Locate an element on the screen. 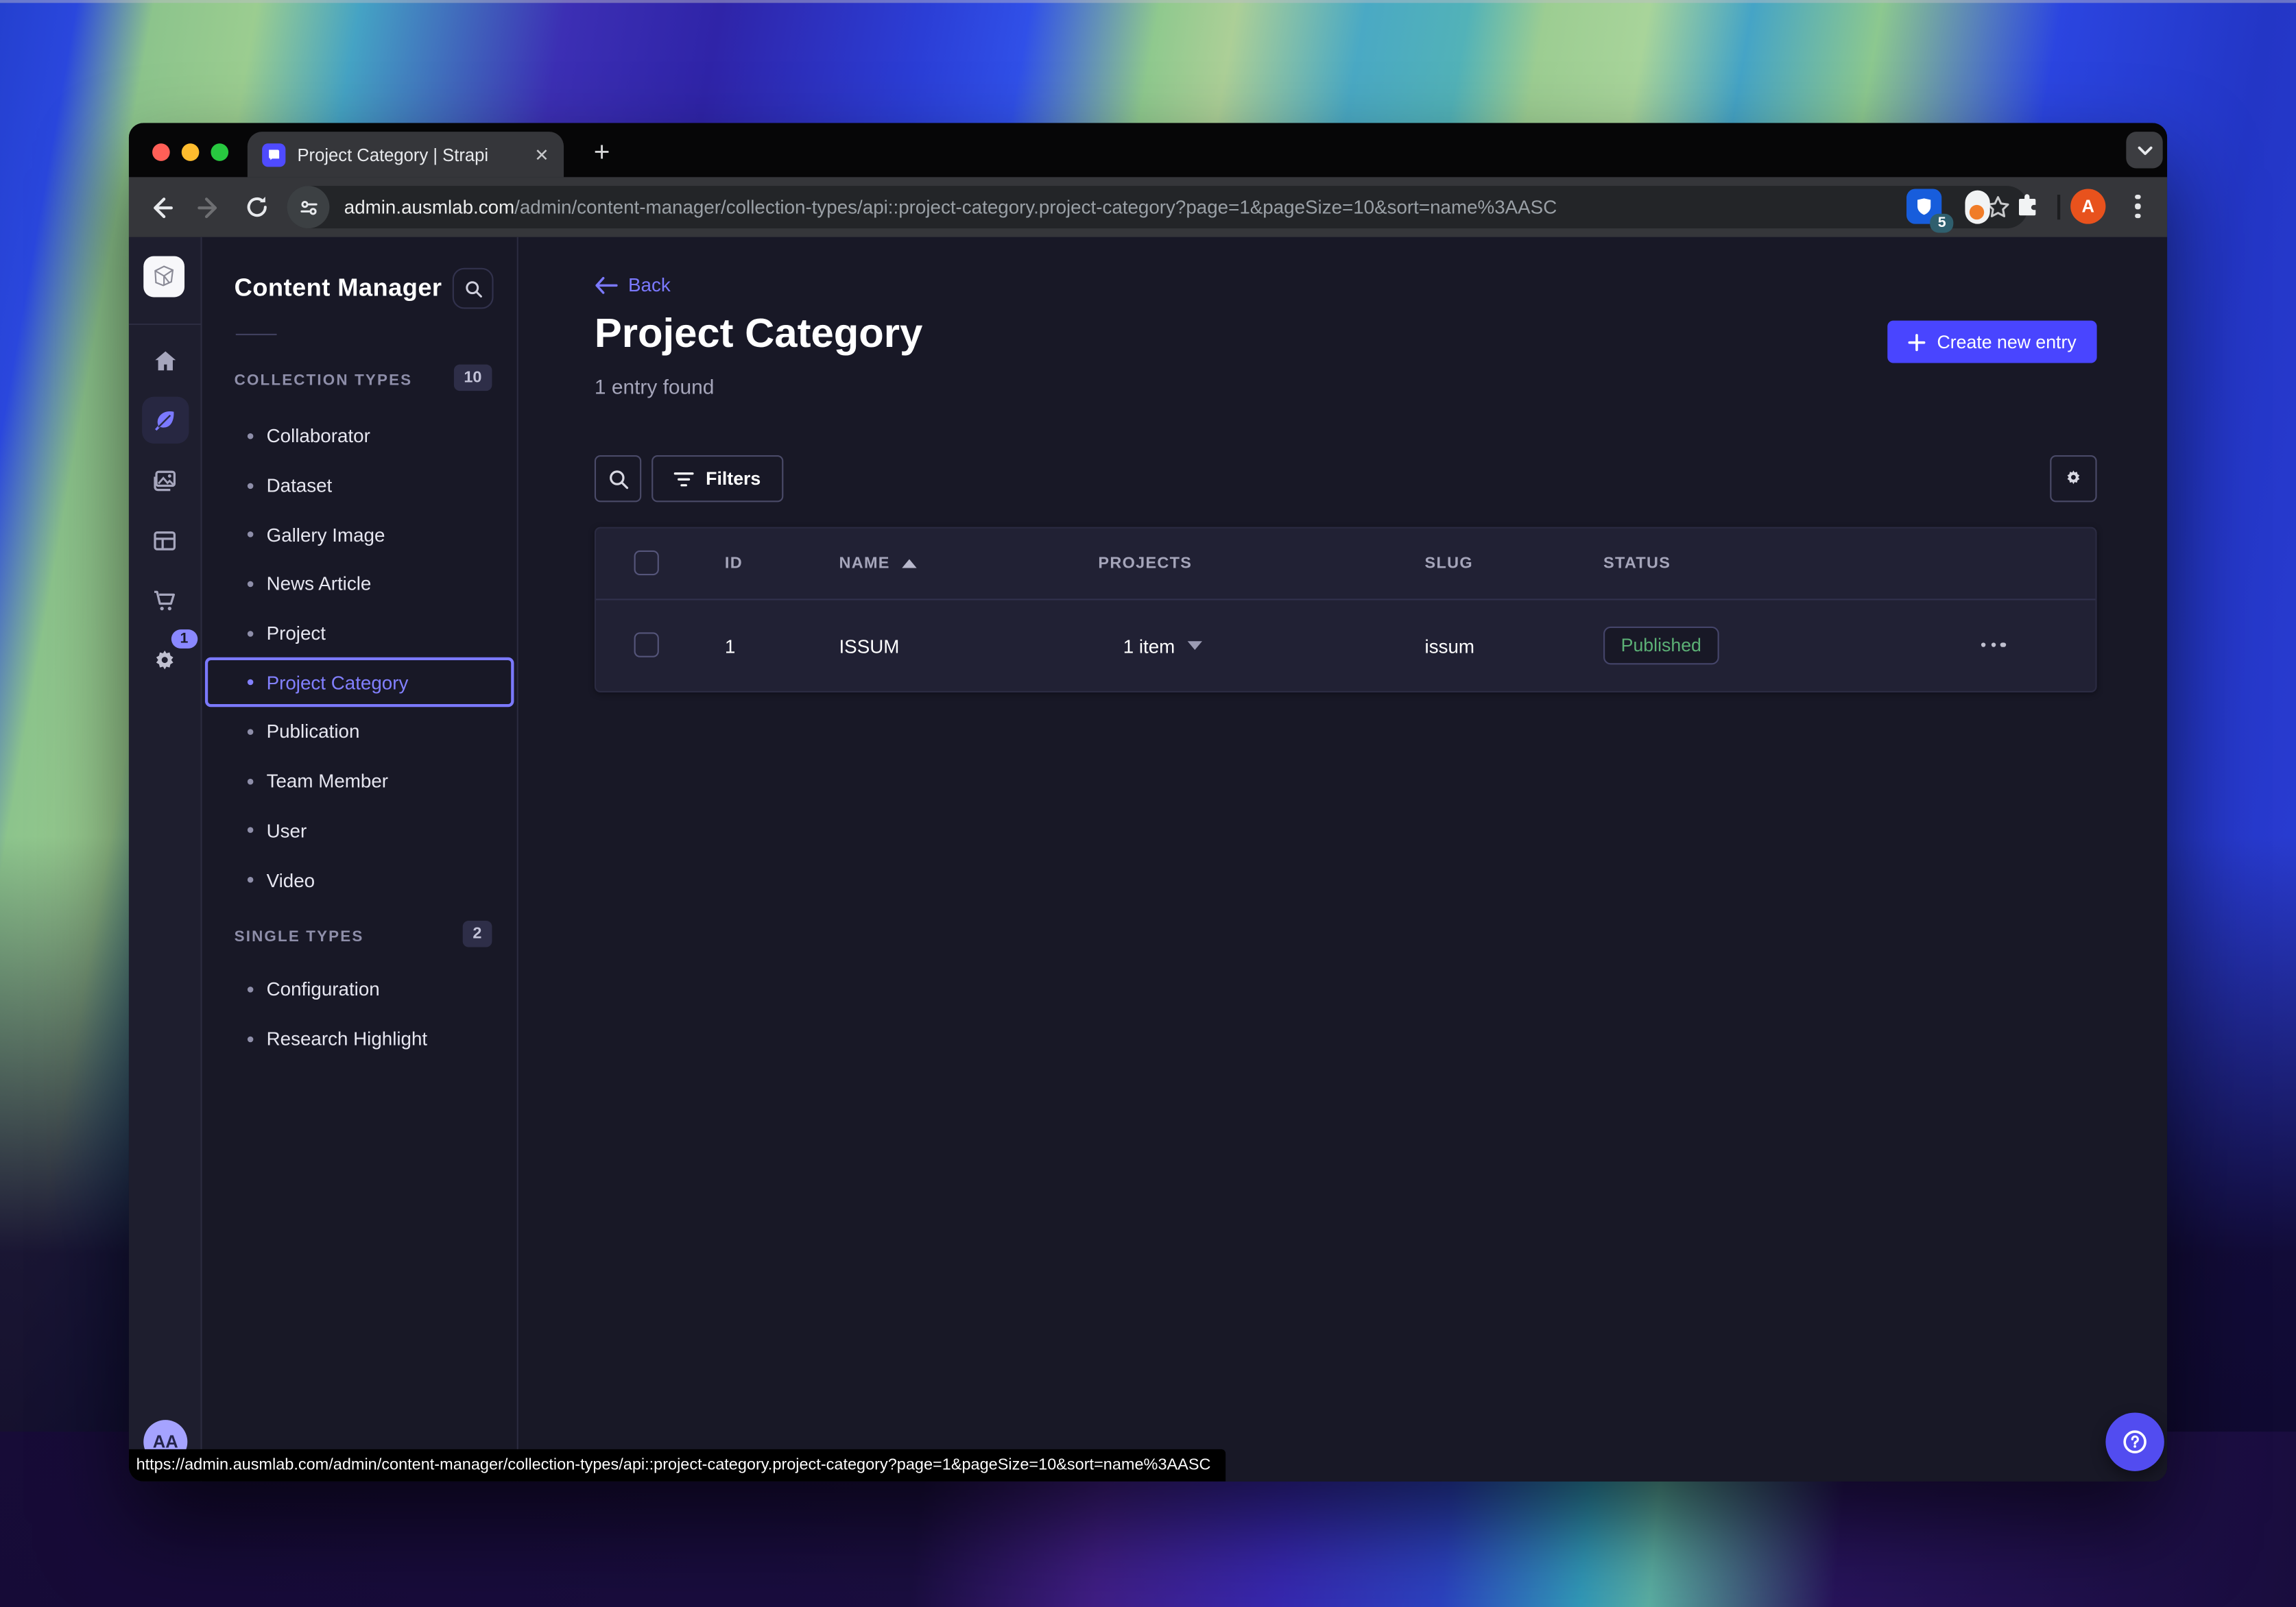 This screenshot has height=1607, width=2296. tab-strip: Project Category | Strapi ✕ + is located at coordinates (1148, 150).